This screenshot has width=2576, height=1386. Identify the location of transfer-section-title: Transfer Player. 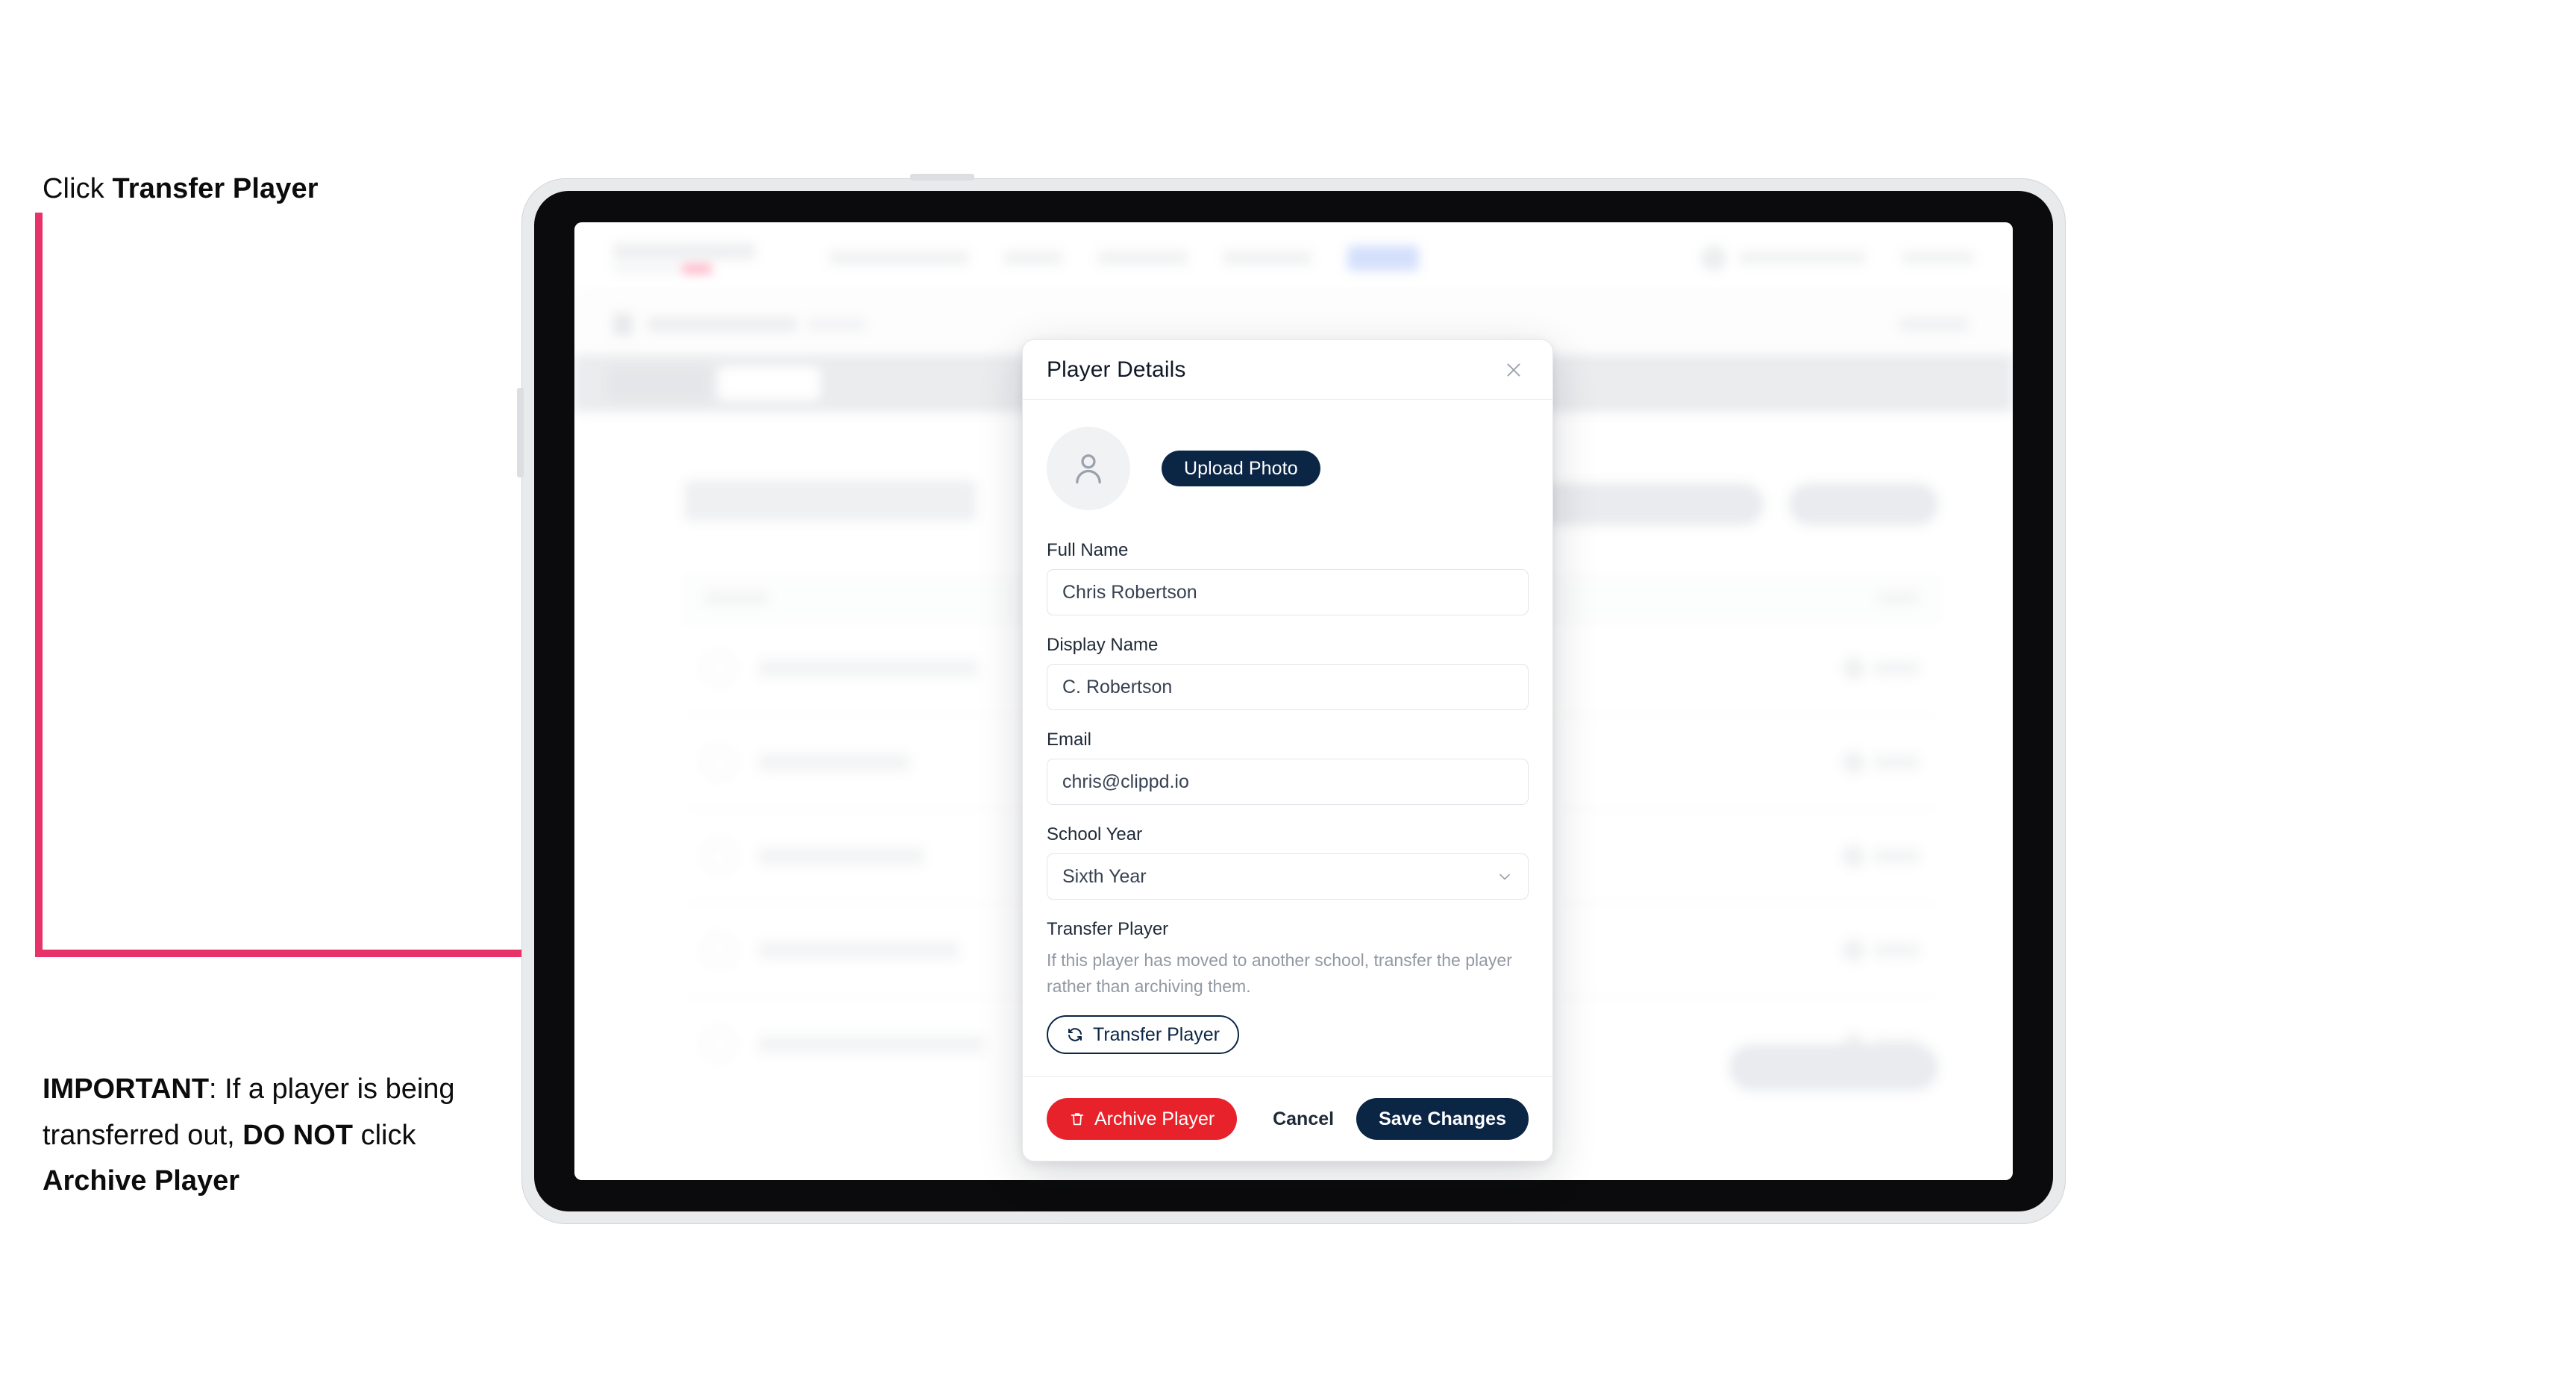
(1108, 929).